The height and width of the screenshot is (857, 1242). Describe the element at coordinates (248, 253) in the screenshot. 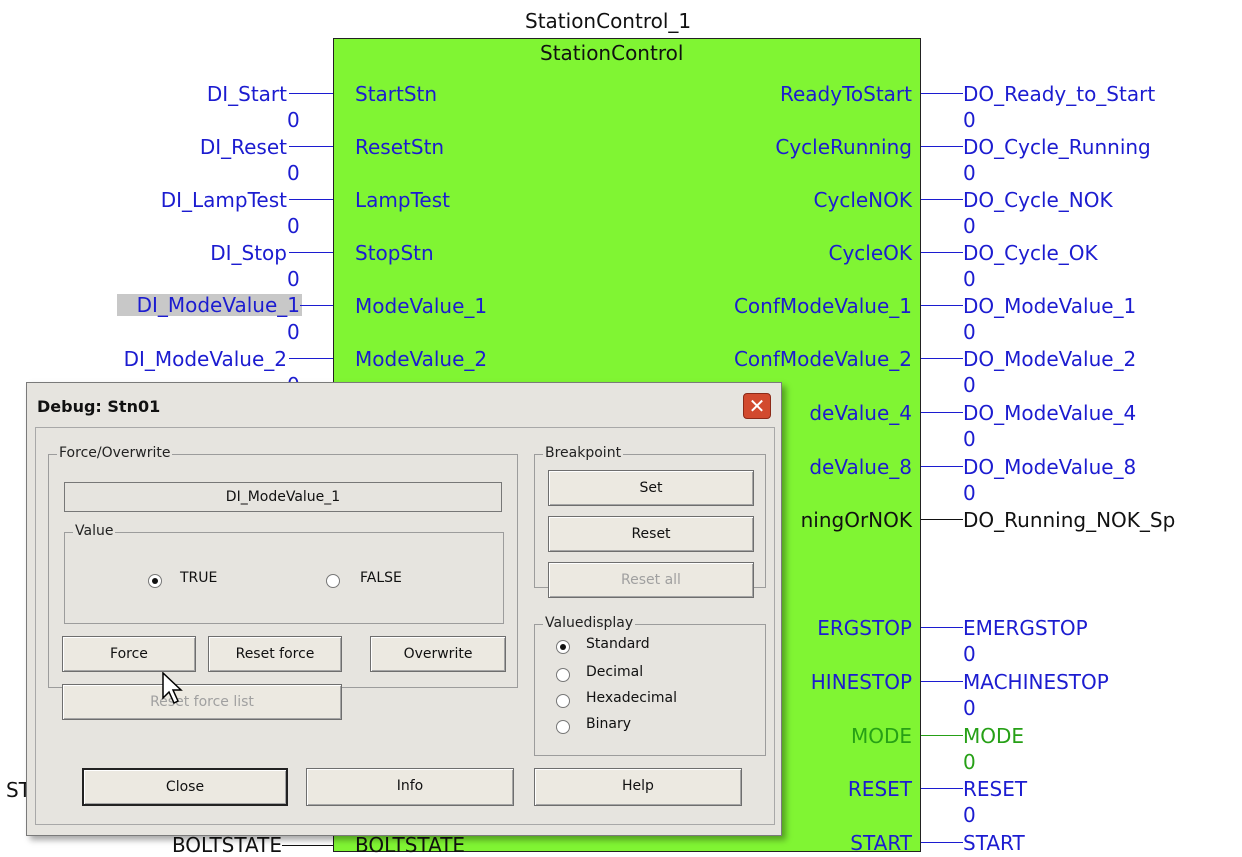

I see `input-var-stop: DI_Stop` at that location.